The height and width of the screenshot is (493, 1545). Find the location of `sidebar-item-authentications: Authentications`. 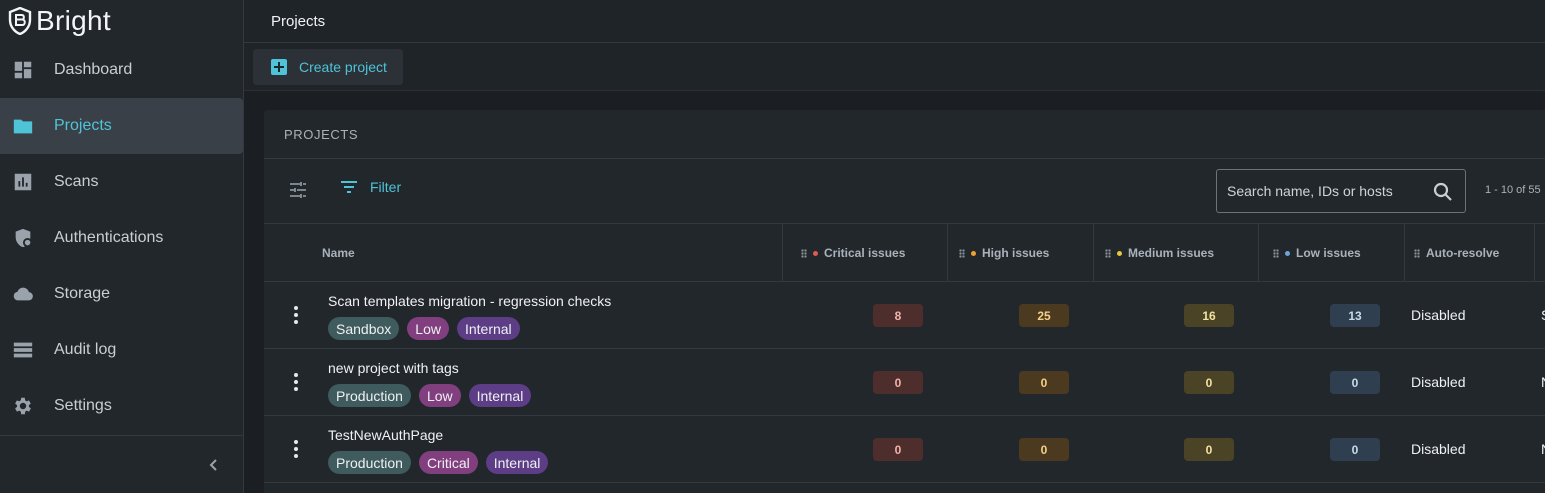

sidebar-item-authentications: Authentications is located at coordinates (121, 238).